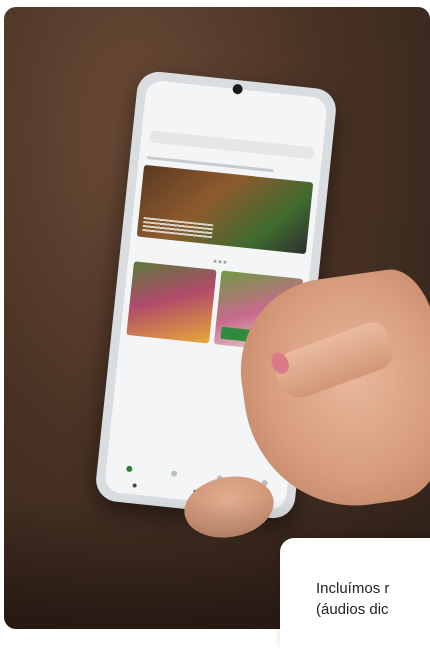  Describe the element at coordinates (231, 145) in the screenshot. I see `search-bar` at that location.